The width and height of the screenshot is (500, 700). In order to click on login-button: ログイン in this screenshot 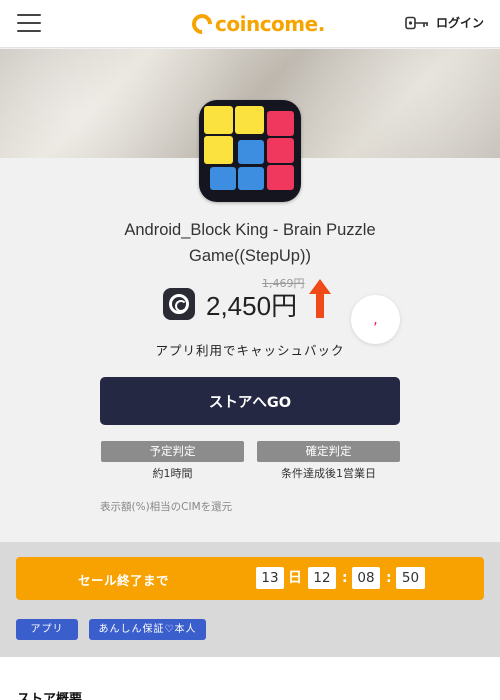, I will do `click(444, 22)`.